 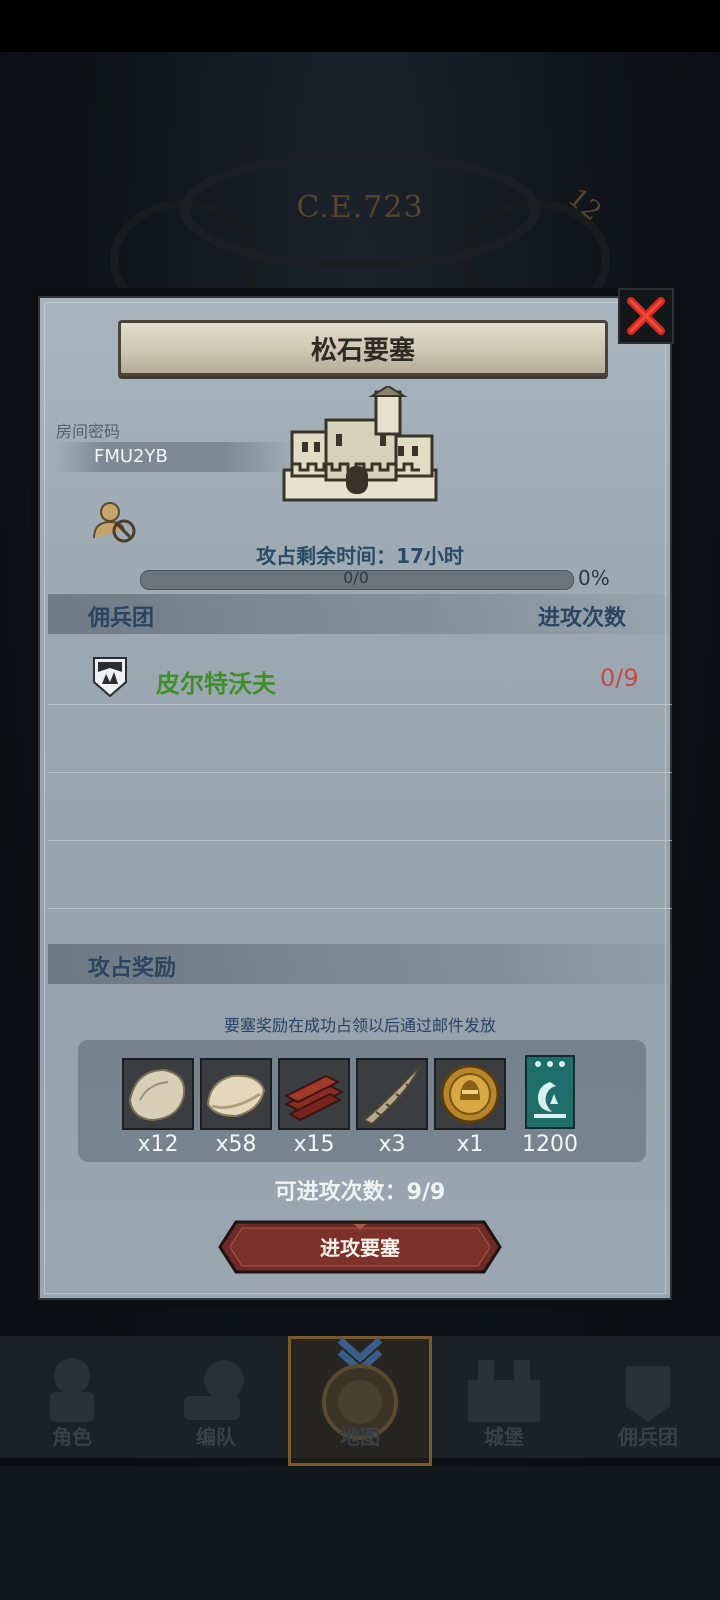 I want to click on nav-item-mercenary: 佣兵团, so click(x=648, y=1397).